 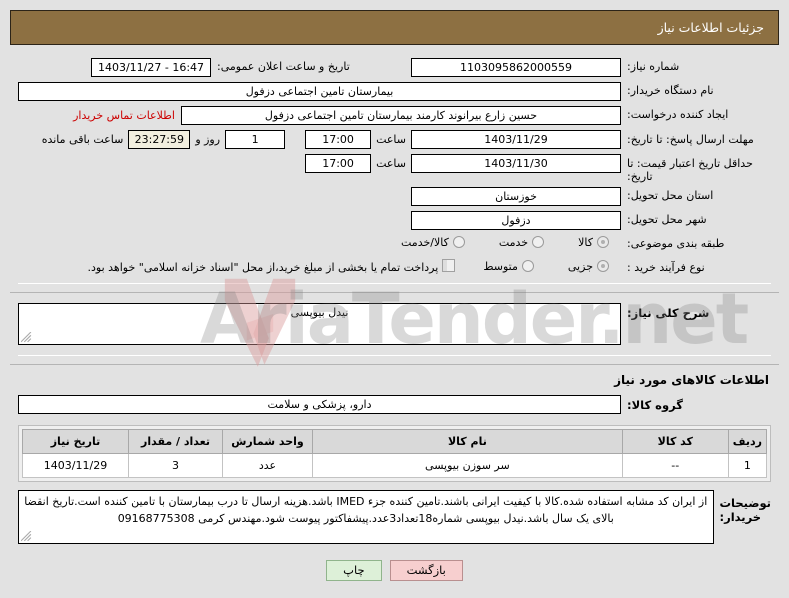 I want to click on subject-option-label-2: کالا/خدمت, so click(x=425, y=242).